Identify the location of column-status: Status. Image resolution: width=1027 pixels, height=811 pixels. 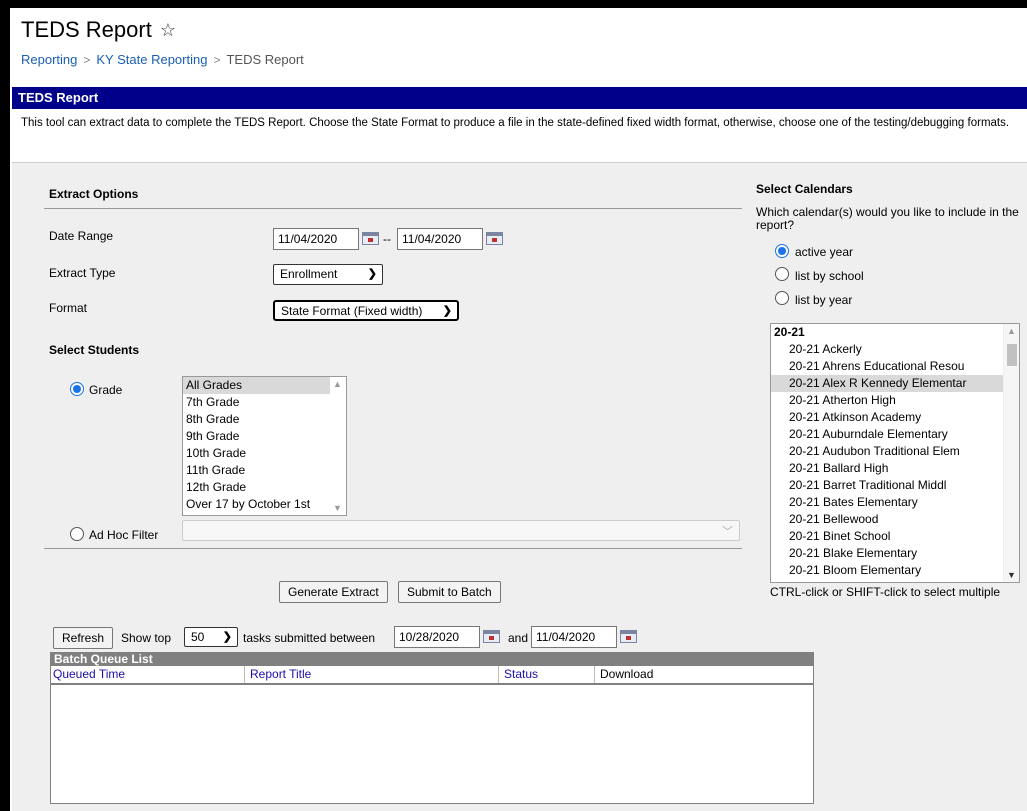
(521, 674).